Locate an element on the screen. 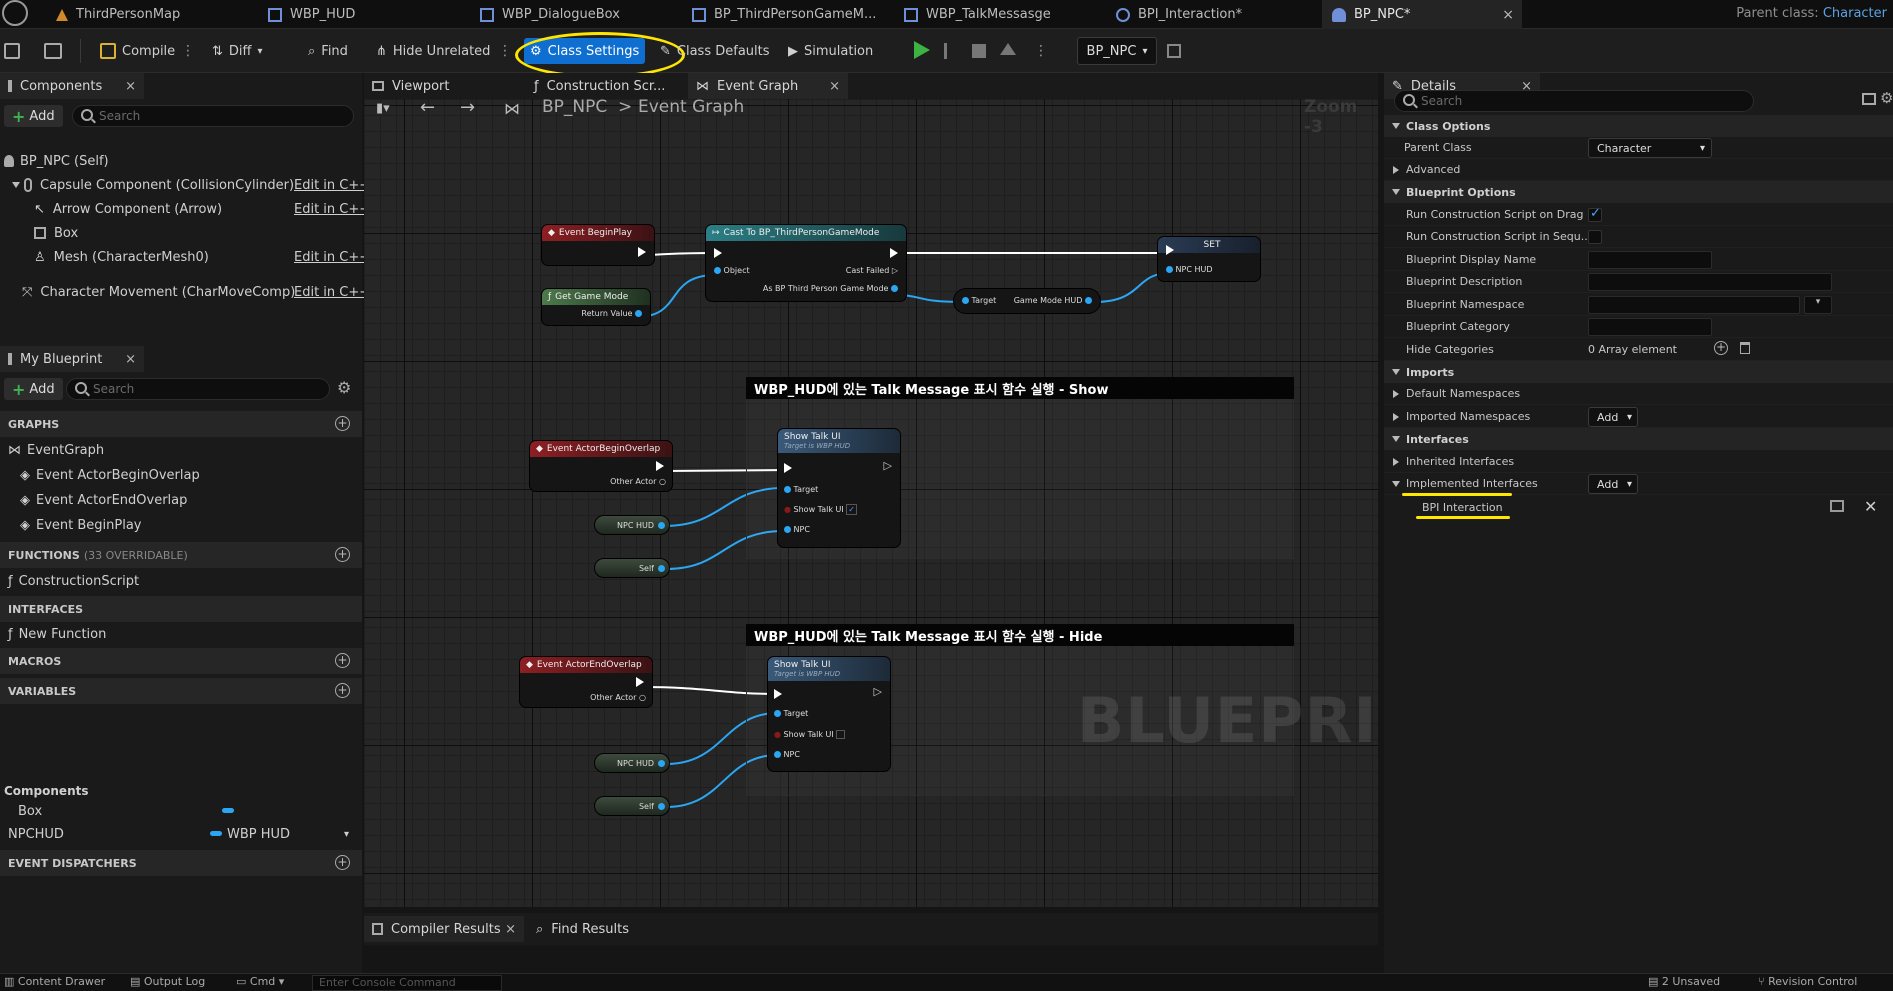 Image resolution: width=1893 pixels, height=991 pixels. find-button: ⌕ Find is located at coordinates (328, 51).